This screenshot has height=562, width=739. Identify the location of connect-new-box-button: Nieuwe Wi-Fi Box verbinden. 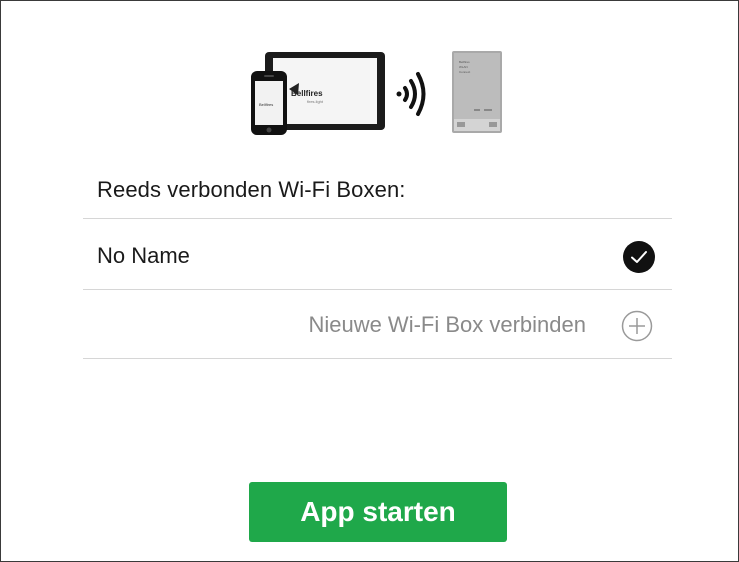
(377, 324).